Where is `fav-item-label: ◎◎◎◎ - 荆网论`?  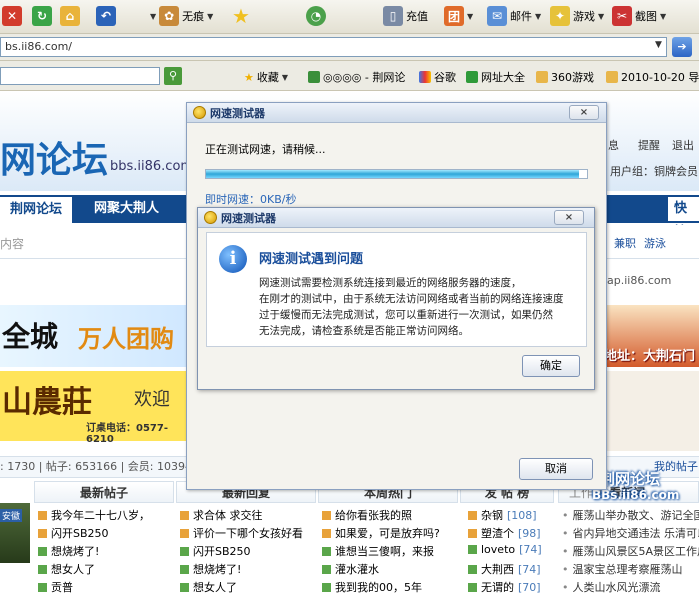
fav-item-label: ◎◎◎◎ - 荆网论 is located at coordinates (364, 77).